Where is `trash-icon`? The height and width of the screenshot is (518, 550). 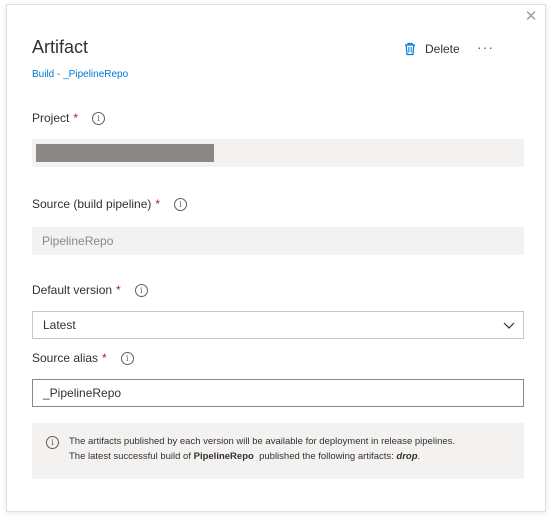
trash-icon is located at coordinates (410, 49).